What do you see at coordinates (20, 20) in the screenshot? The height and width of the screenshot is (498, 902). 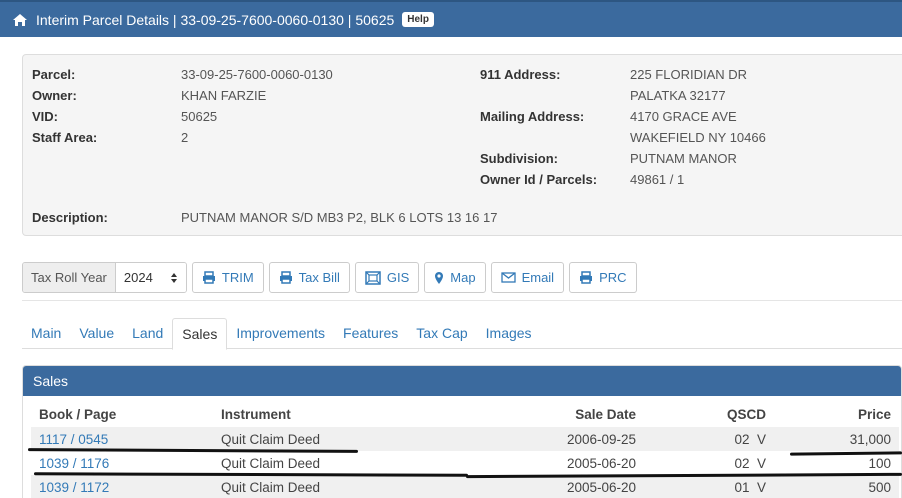 I see `home-icon` at bounding box center [20, 20].